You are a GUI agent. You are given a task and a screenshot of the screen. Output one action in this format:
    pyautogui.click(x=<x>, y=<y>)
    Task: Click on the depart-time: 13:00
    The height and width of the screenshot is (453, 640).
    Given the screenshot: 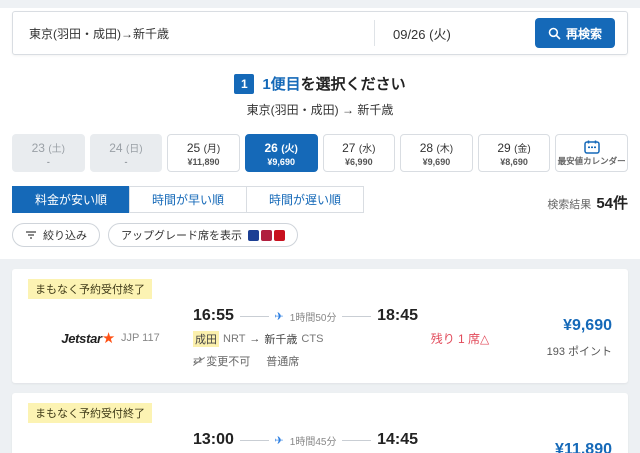 What is the action you would take?
    pyautogui.click(x=213, y=439)
    